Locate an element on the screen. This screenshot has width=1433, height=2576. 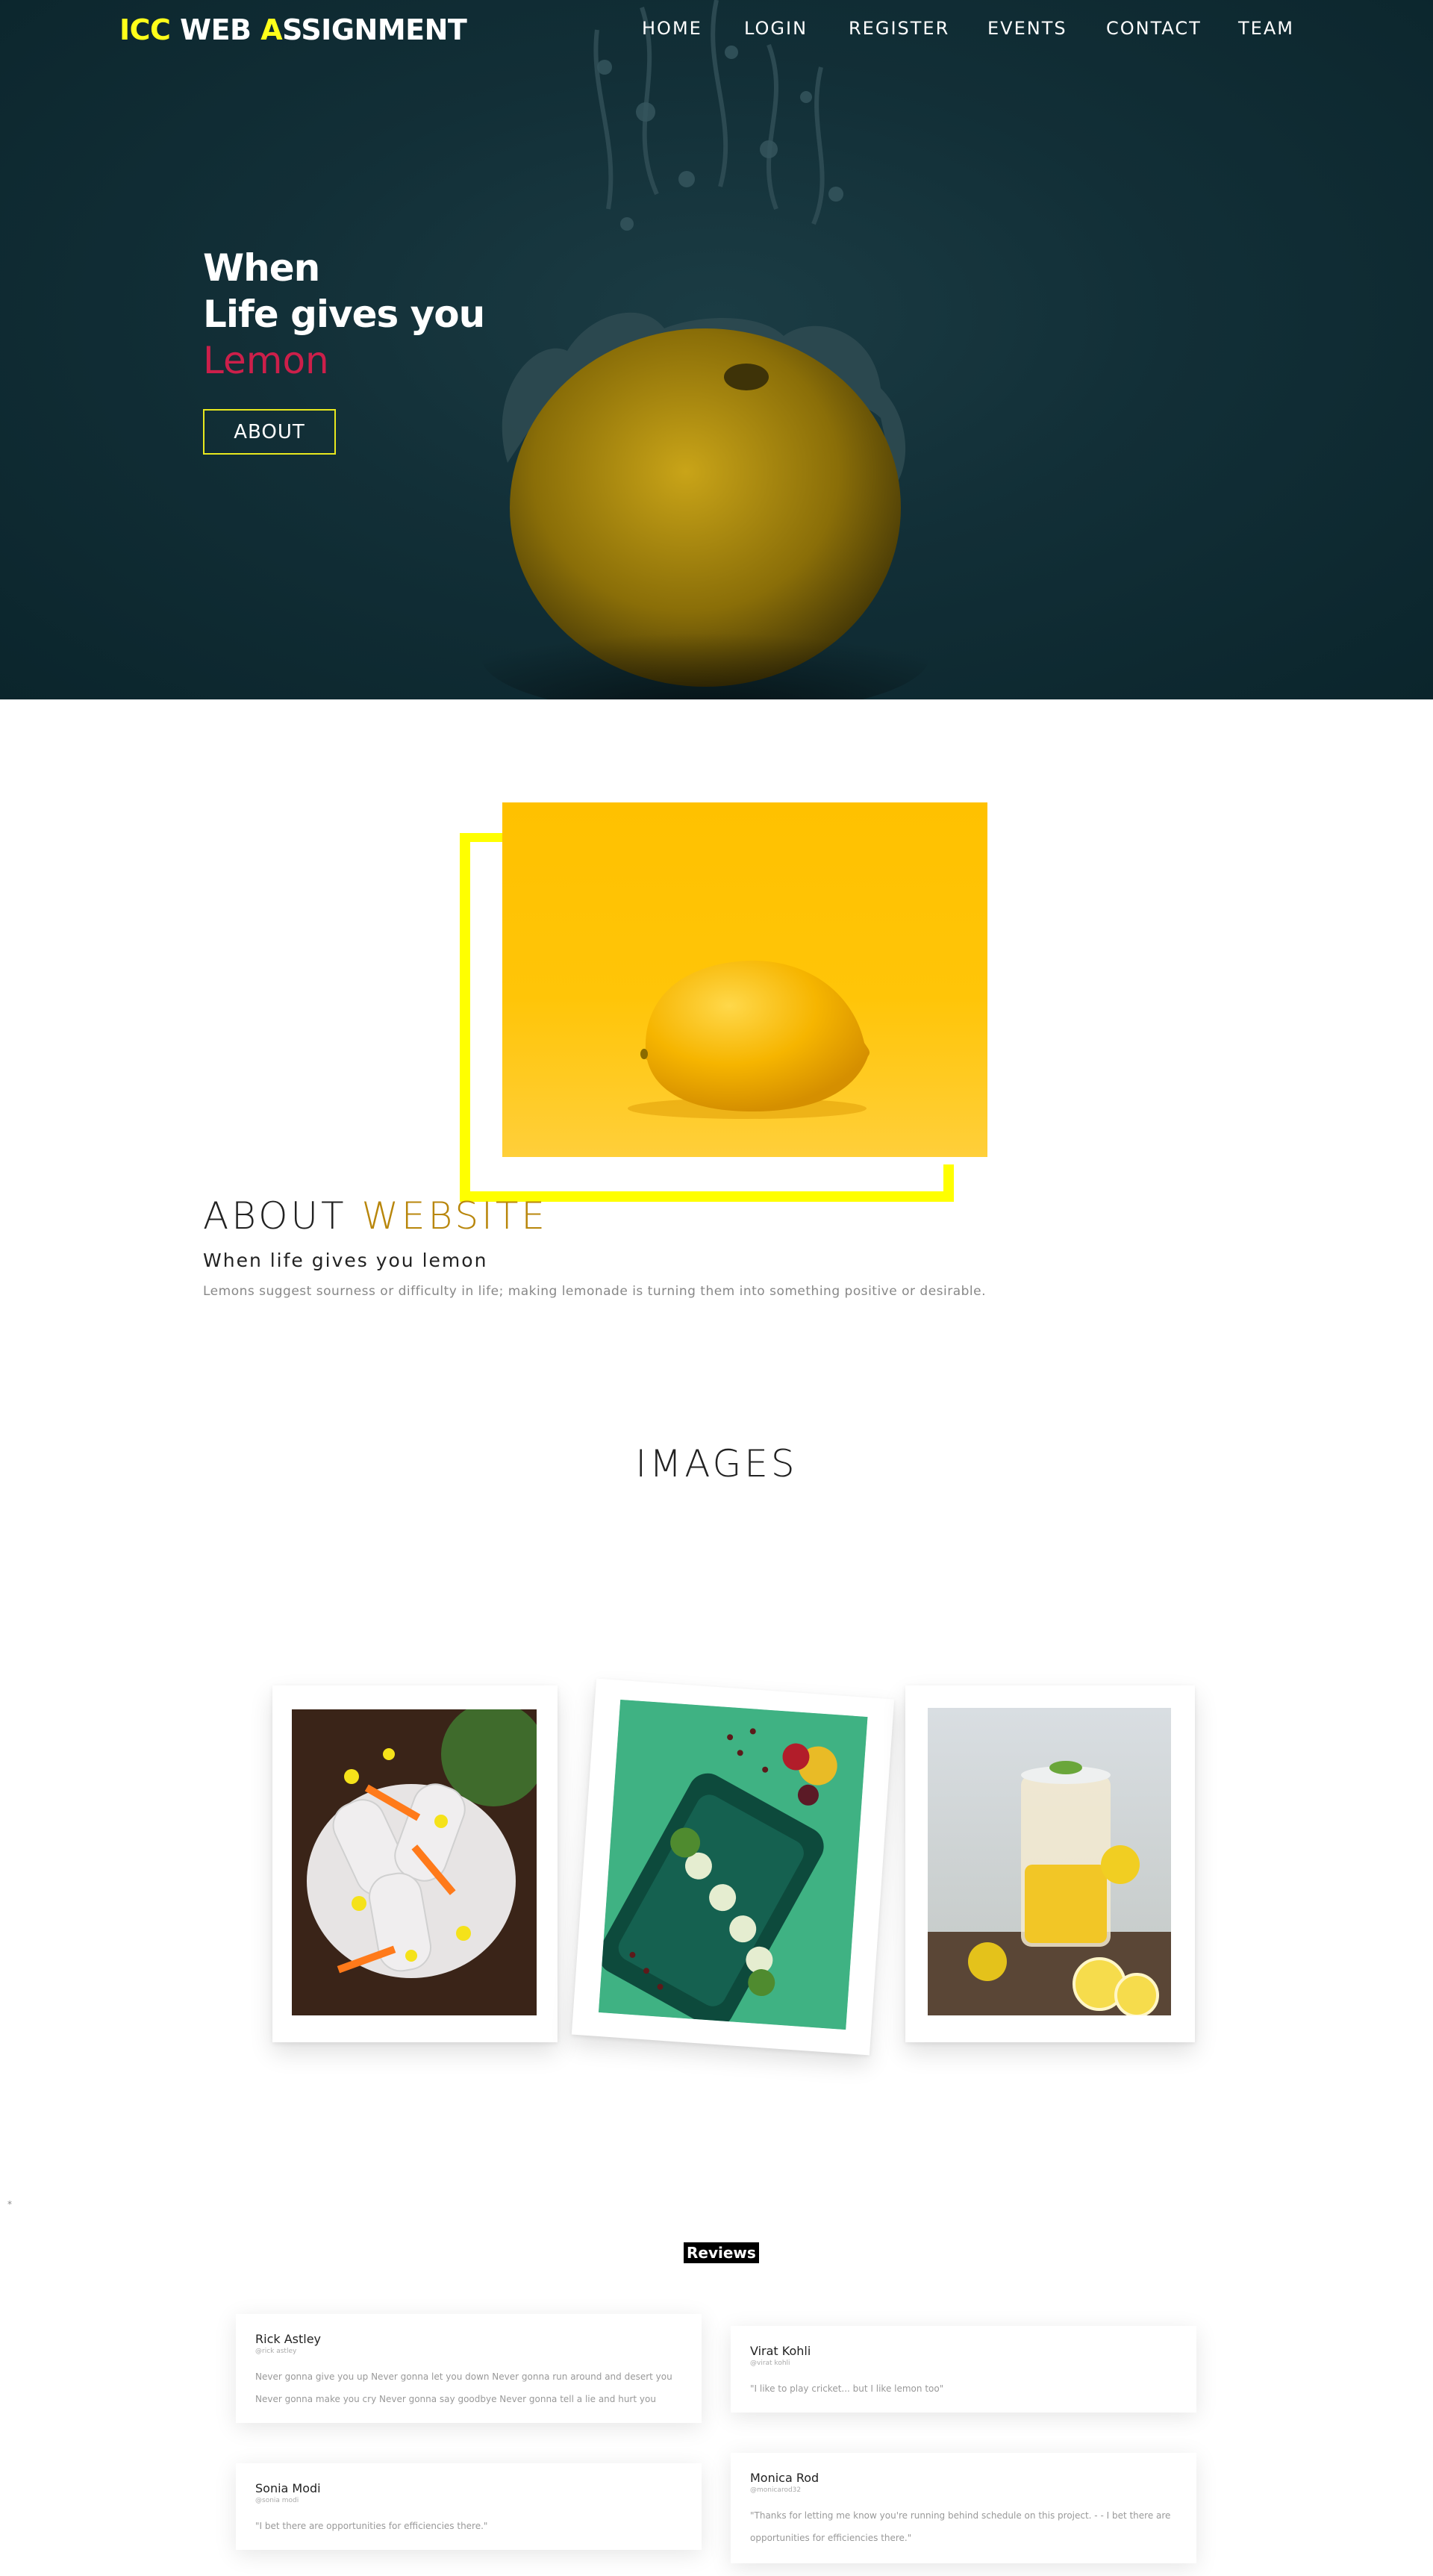
hero-line-2: Life gives you is located at coordinates (344, 314).